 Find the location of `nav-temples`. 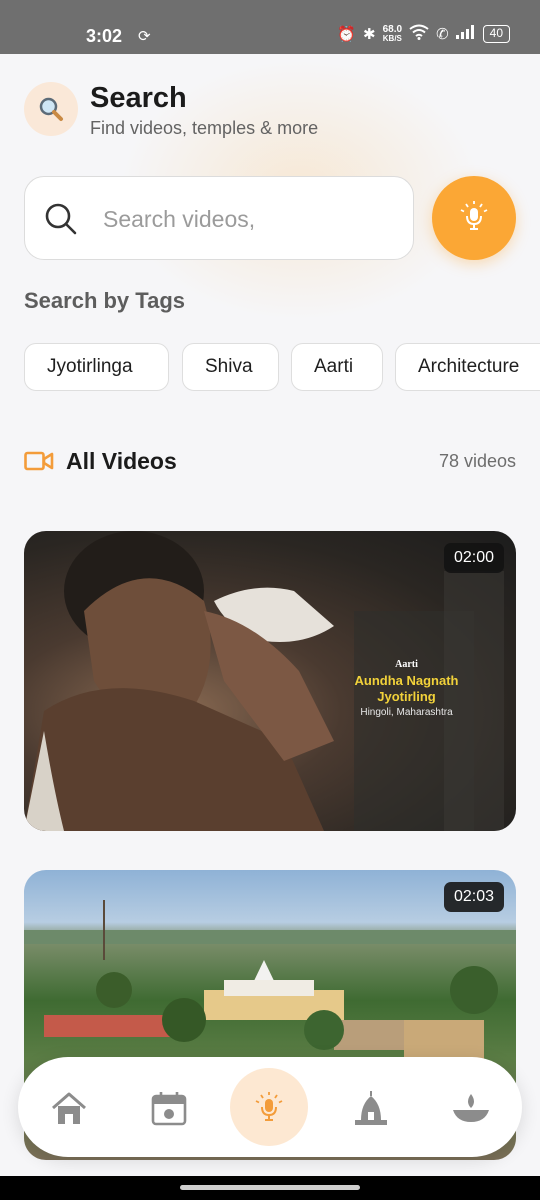

nav-temples is located at coordinates (371, 1109).